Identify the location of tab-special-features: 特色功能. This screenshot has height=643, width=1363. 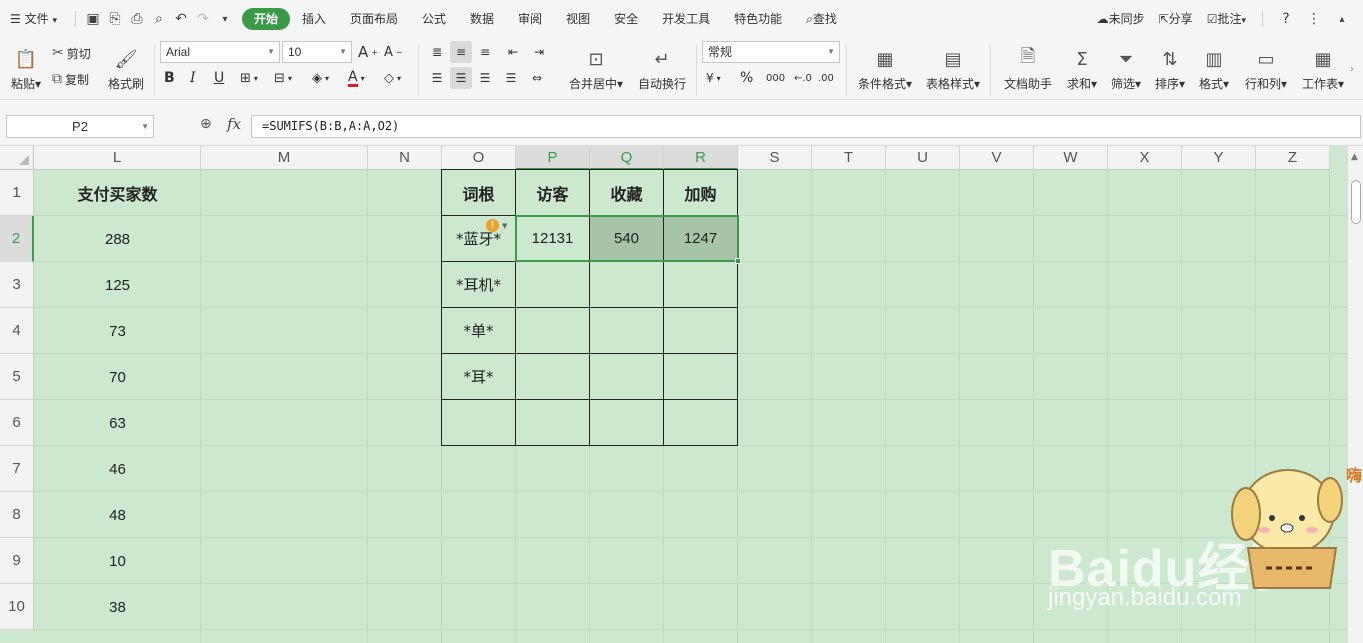
(758, 19).